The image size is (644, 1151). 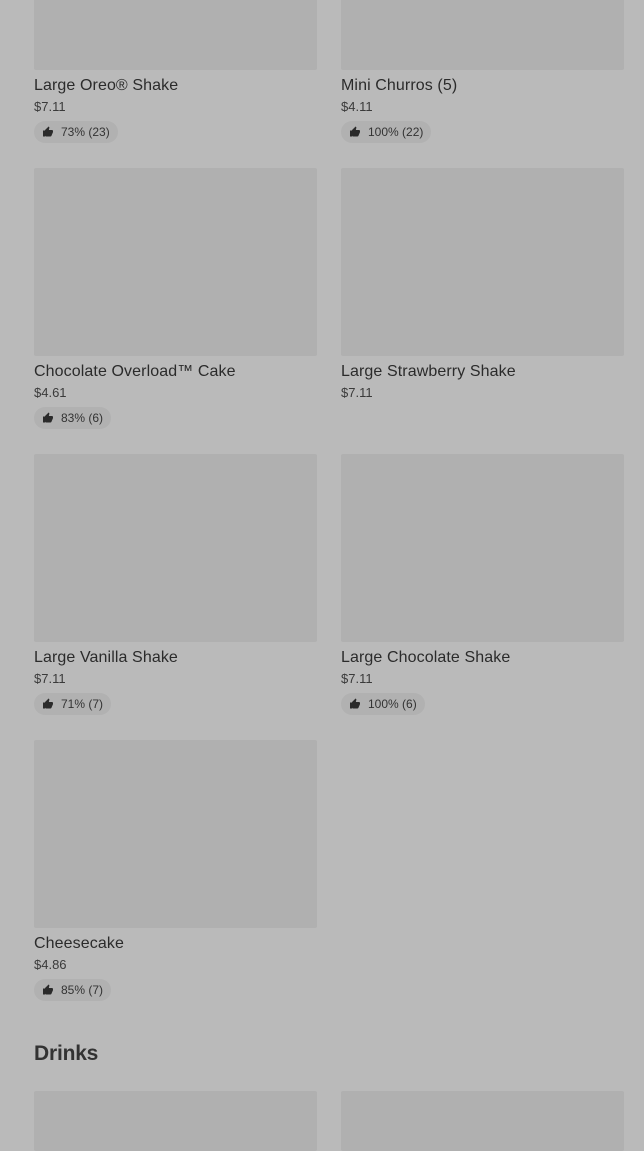 I want to click on menu-item-card: Cheesecake $4.86 85% (7), so click(x=175, y=883).